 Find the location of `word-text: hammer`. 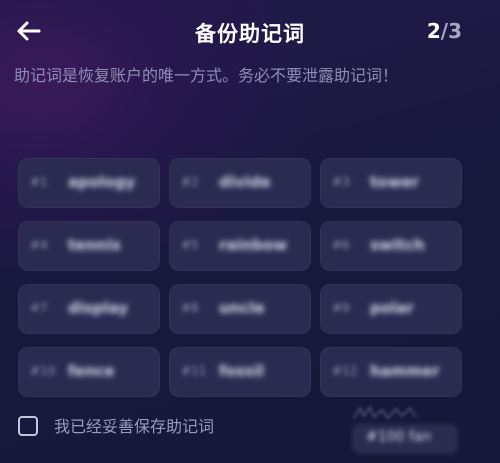

word-text: hammer is located at coordinates (405, 371).